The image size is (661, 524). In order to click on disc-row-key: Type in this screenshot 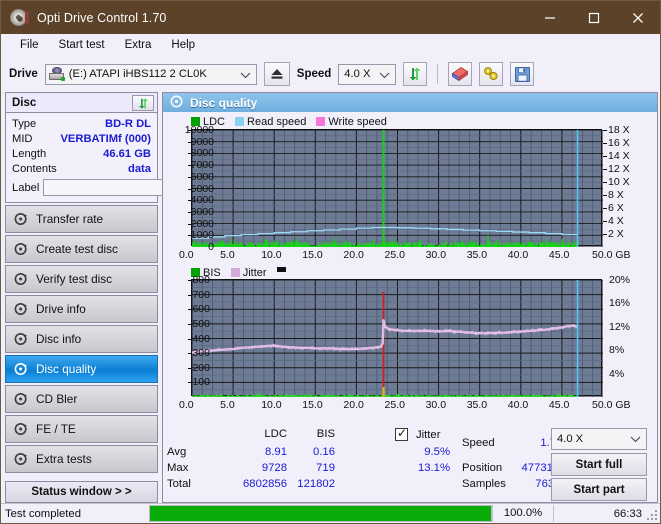, I will do `click(24, 123)`.